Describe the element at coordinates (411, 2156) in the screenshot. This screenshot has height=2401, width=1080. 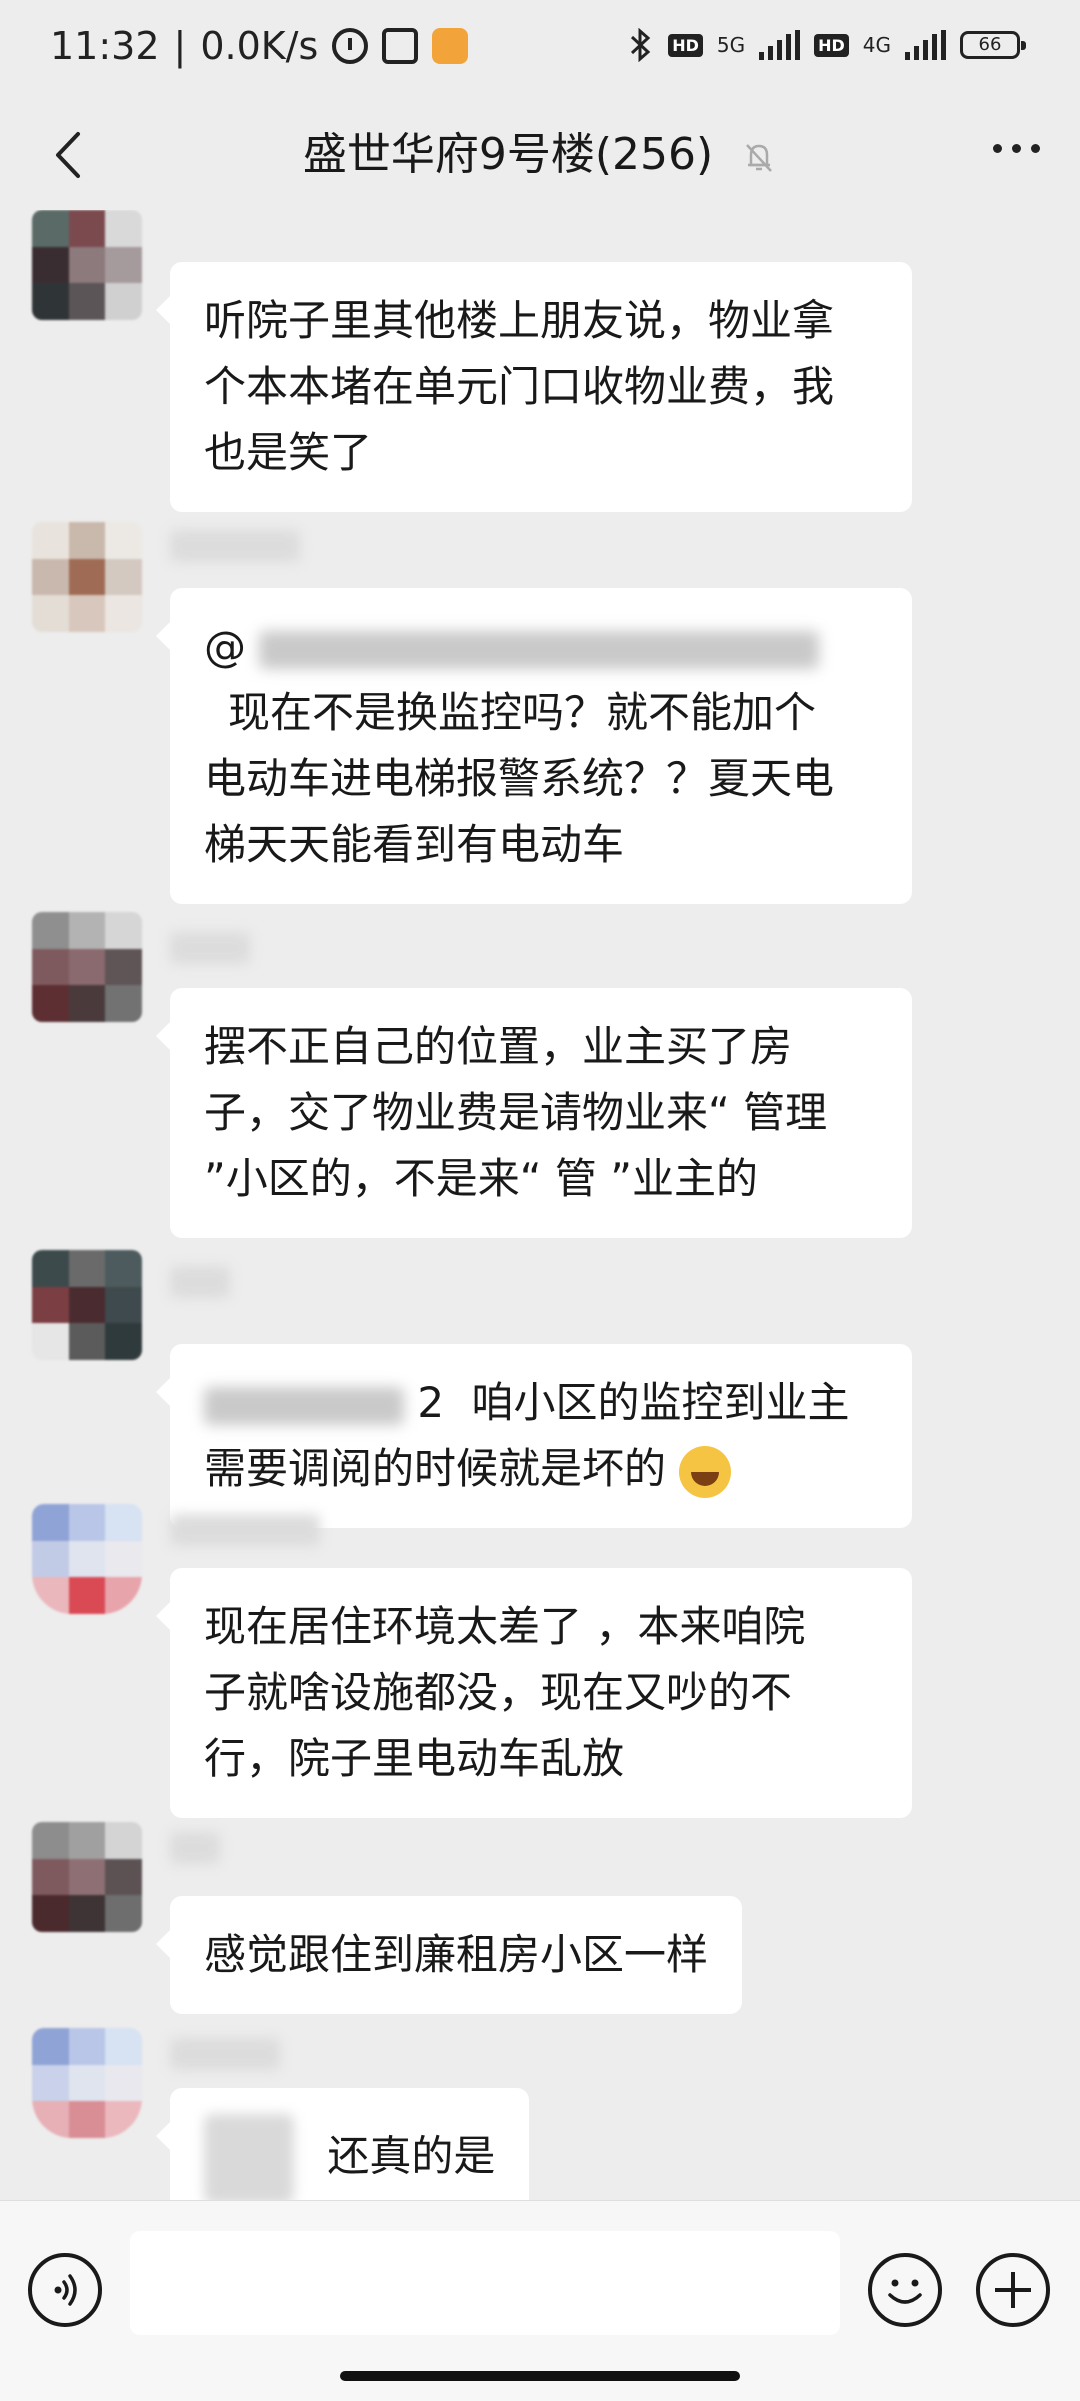
I see `message-text: 还真的是` at that location.